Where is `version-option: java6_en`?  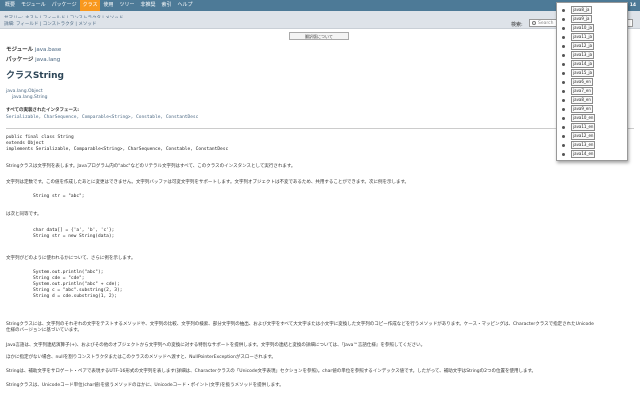 version-option: java6_en is located at coordinates (592, 82).